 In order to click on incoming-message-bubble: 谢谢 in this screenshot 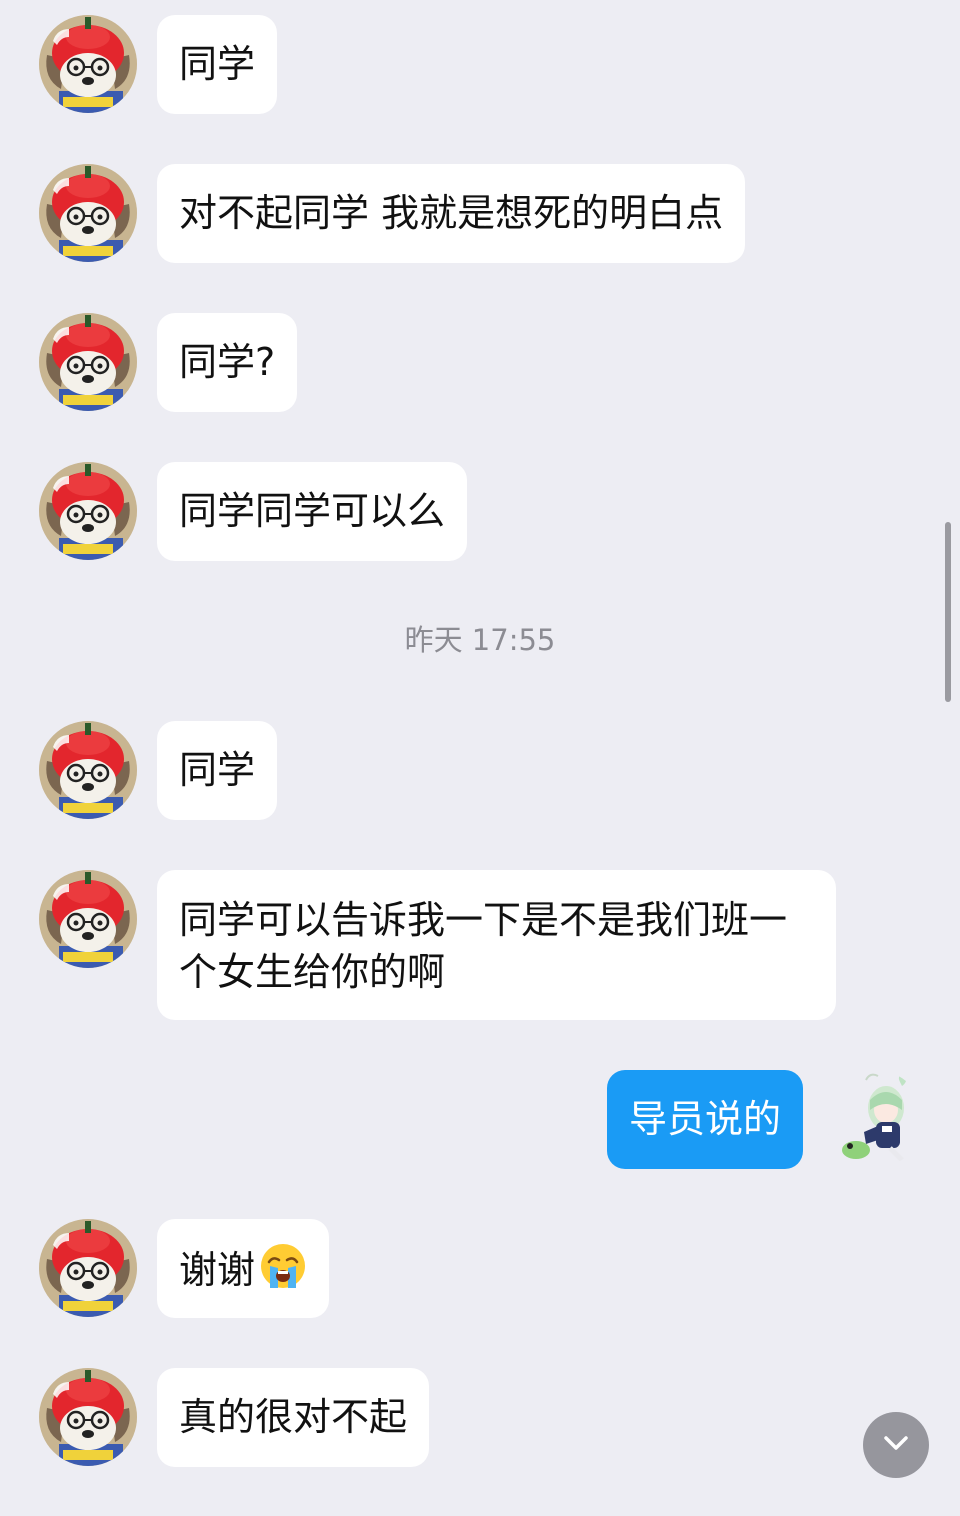, I will do `click(243, 1268)`.